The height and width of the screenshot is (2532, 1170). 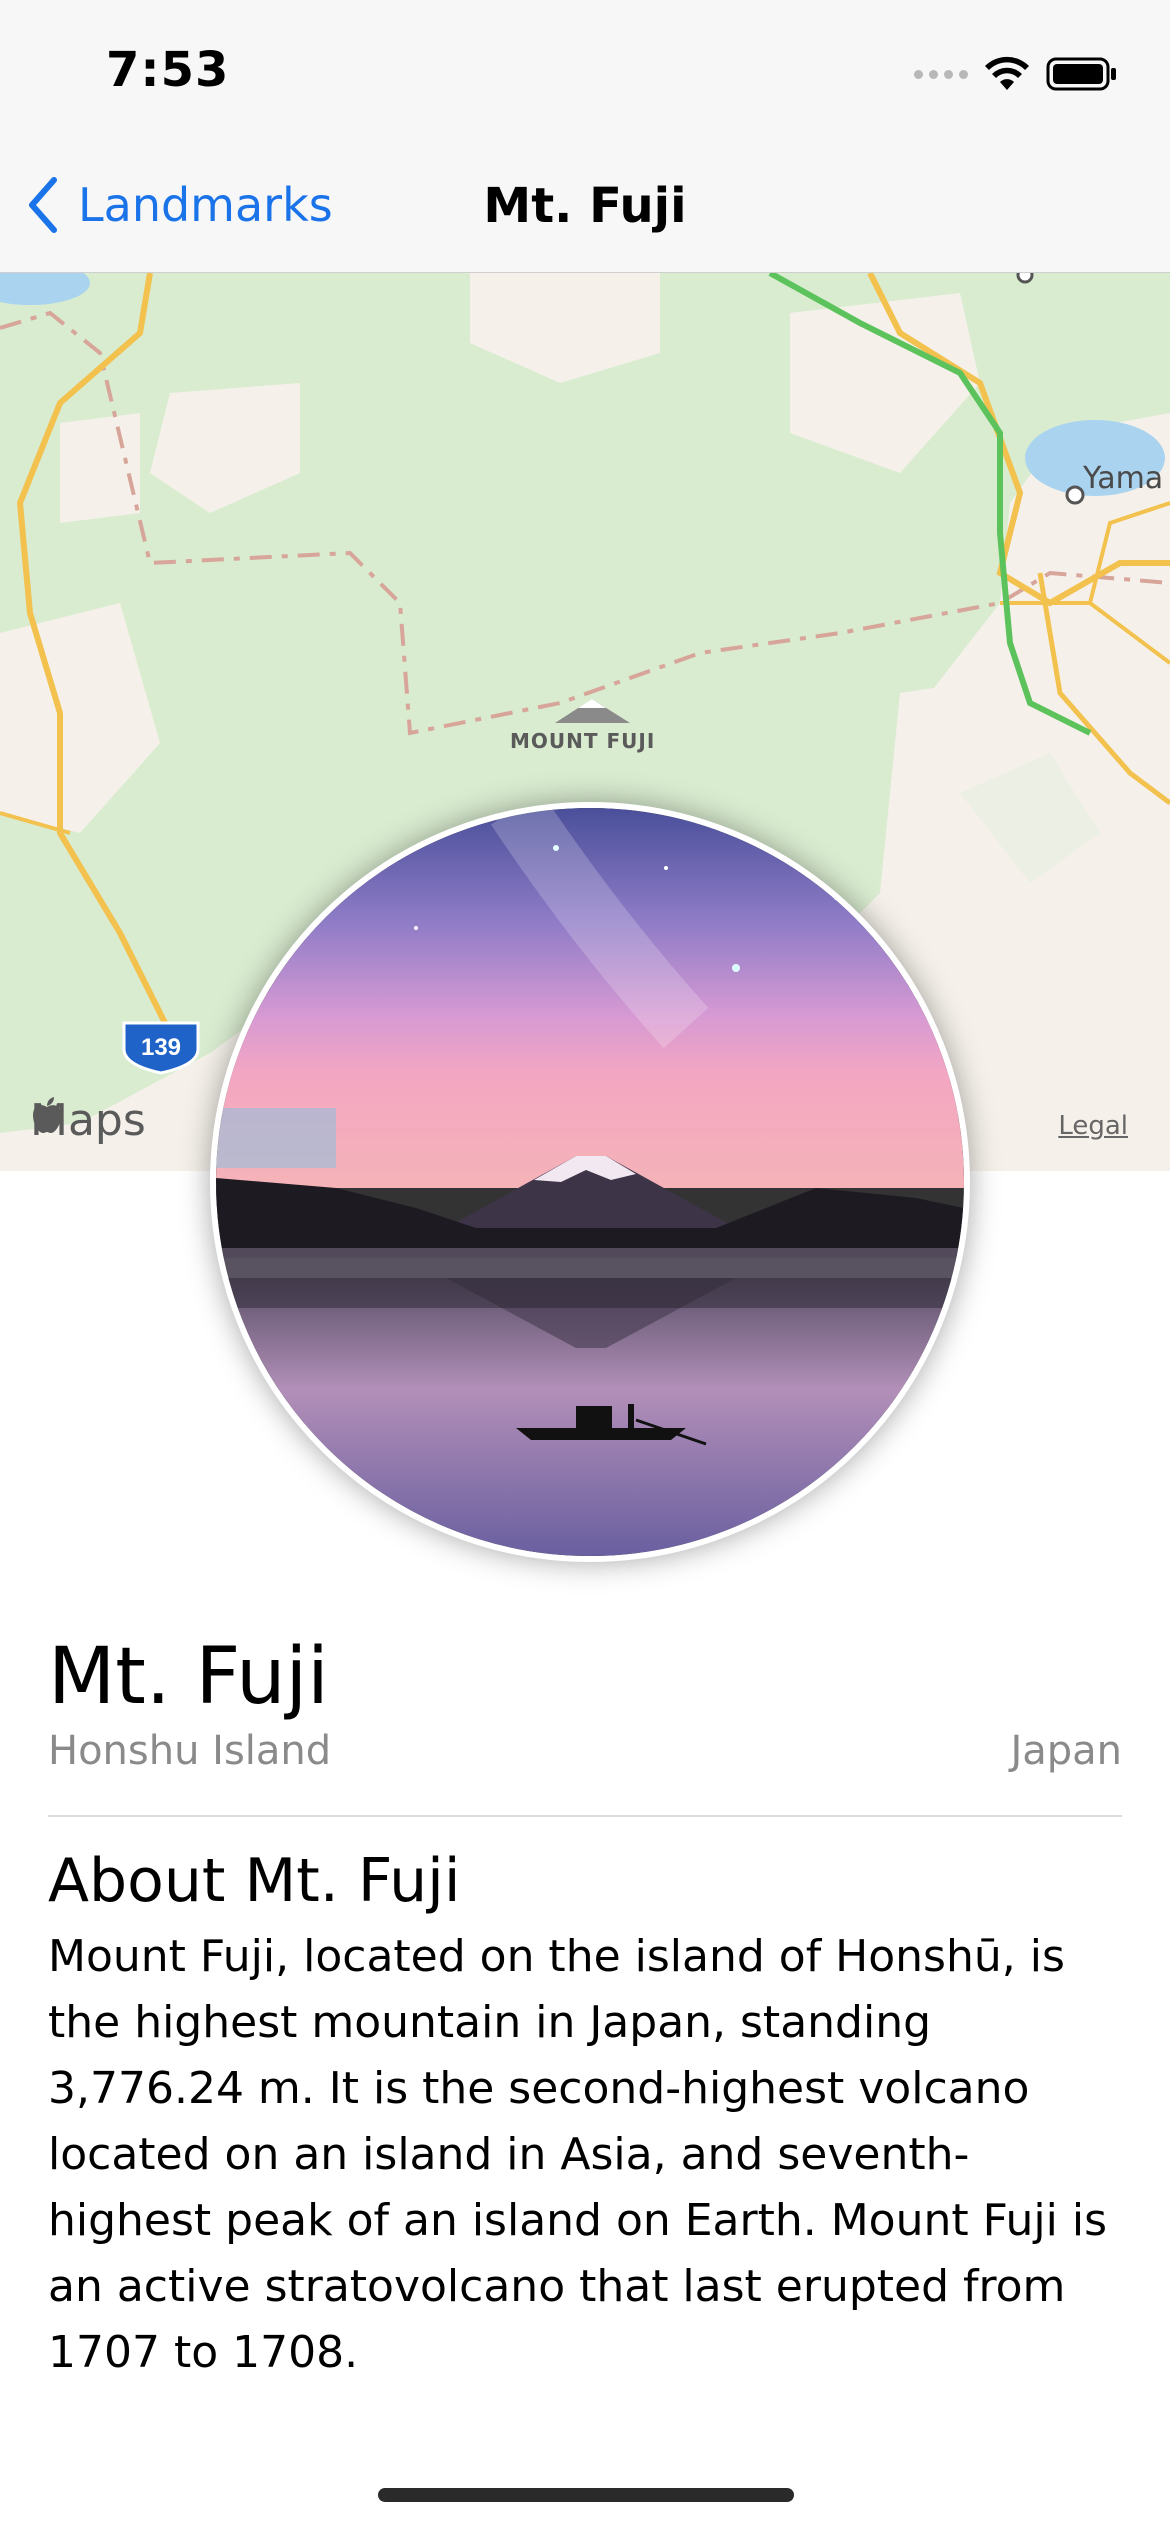 I want to click on landmark-park: Honshu Island, so click(x=190, y=1751).